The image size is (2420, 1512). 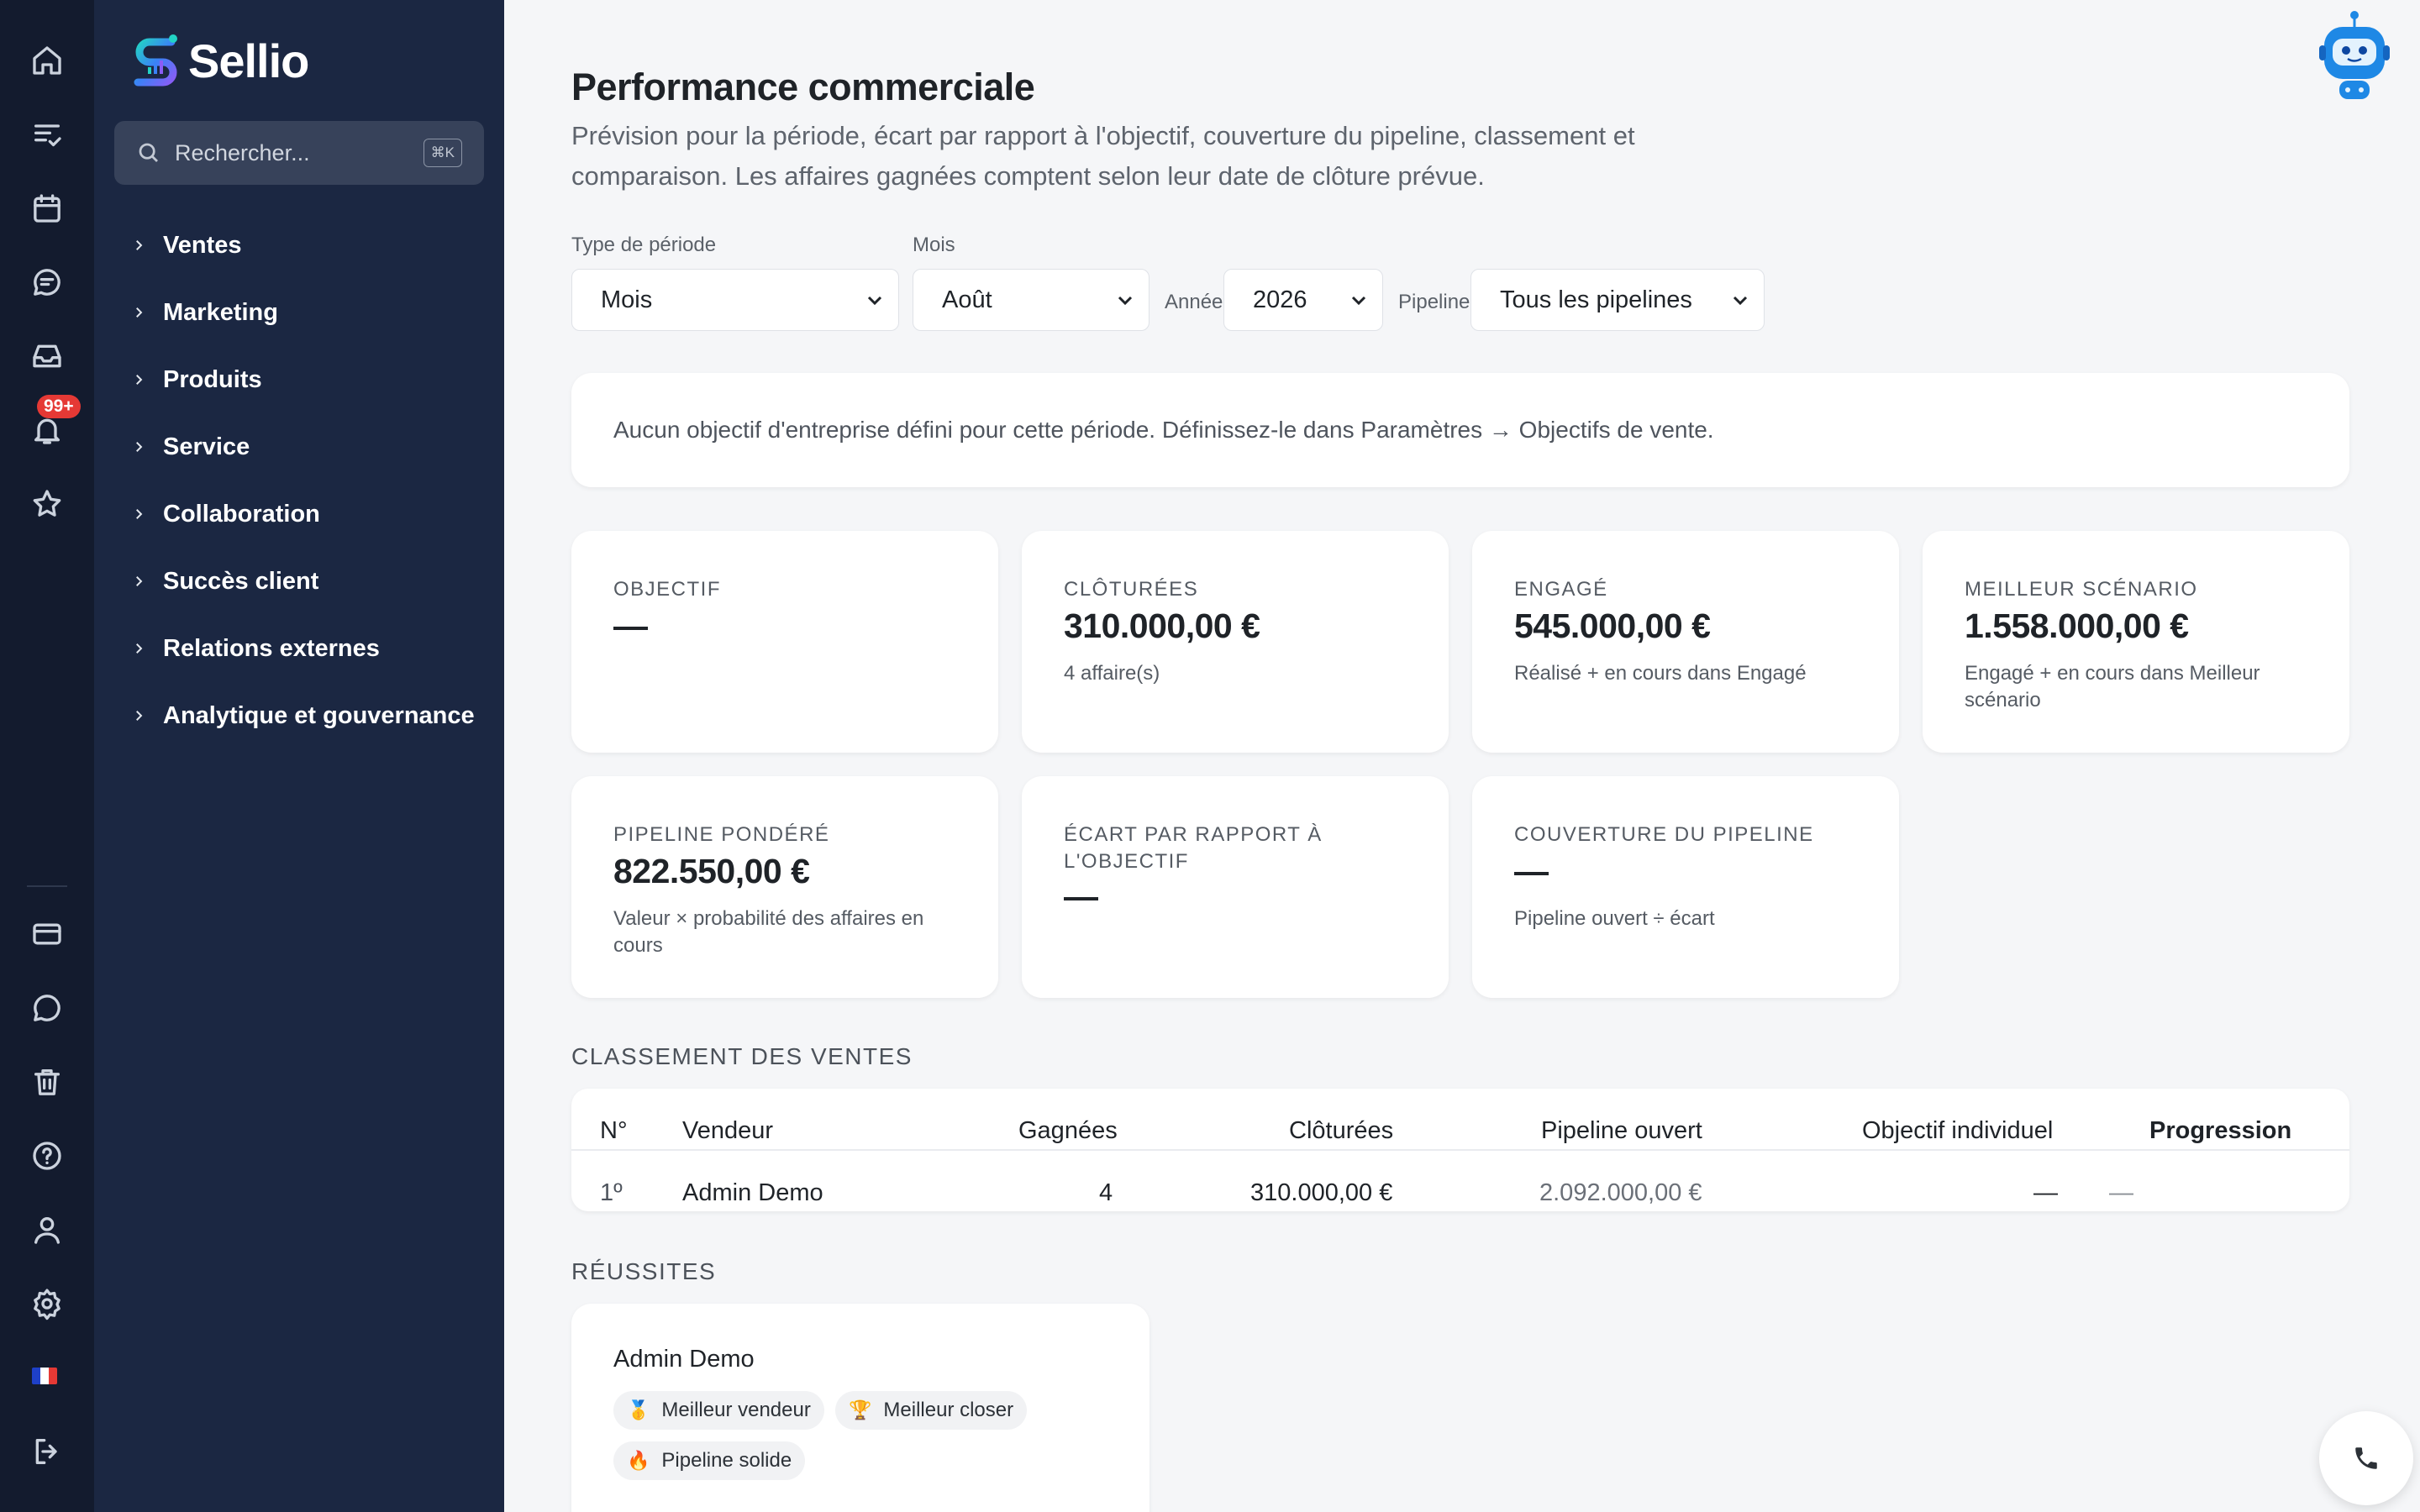 What do you see at coordinates (967, 299) in the screenshot?
I see `month-value: Août` at bounding box center [967, 299].